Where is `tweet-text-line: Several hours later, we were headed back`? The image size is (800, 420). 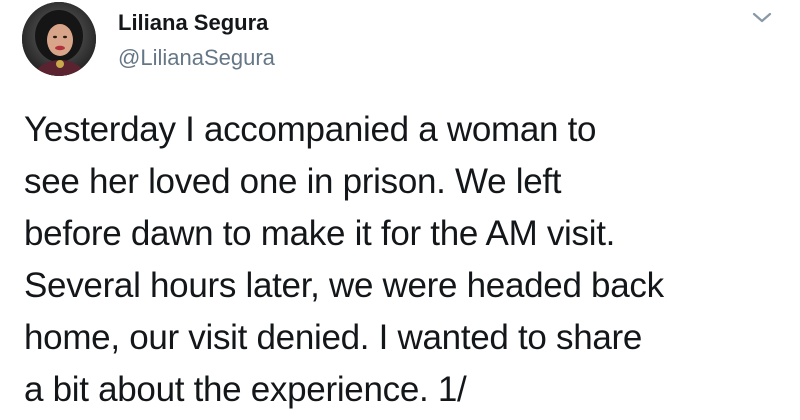
tweet-text-line: Several hours later, we were headed back is located at coordinates (344, 285).